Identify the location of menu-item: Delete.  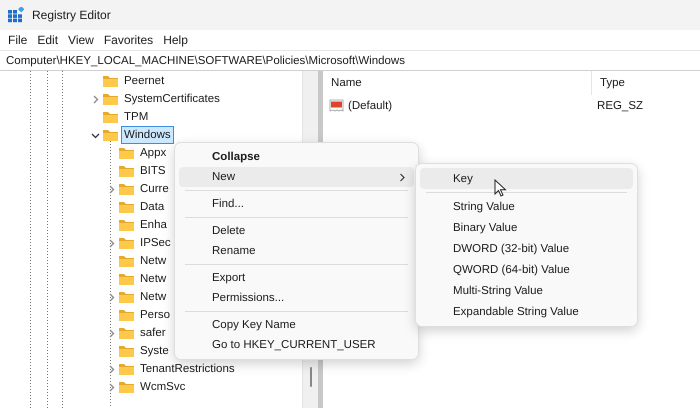
(296, 231).